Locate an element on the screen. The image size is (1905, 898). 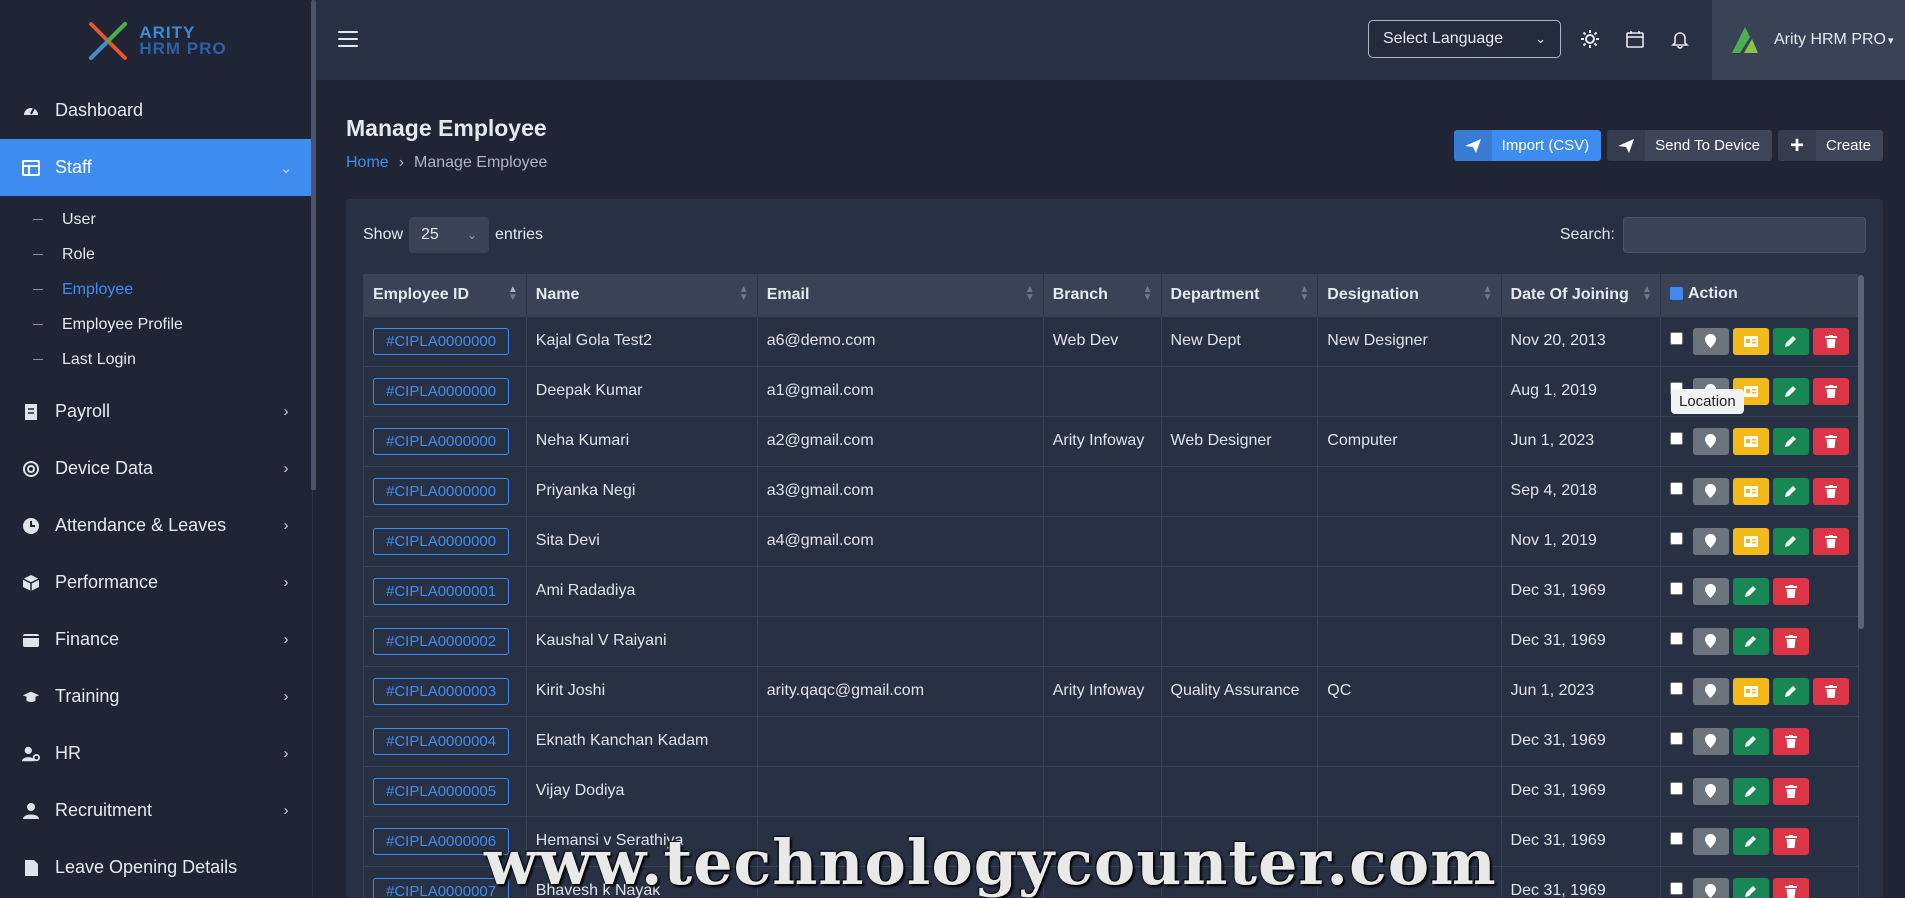
user-profile-menu: Arity HRM PRO ▾ is located at coordinates (1808, 40).